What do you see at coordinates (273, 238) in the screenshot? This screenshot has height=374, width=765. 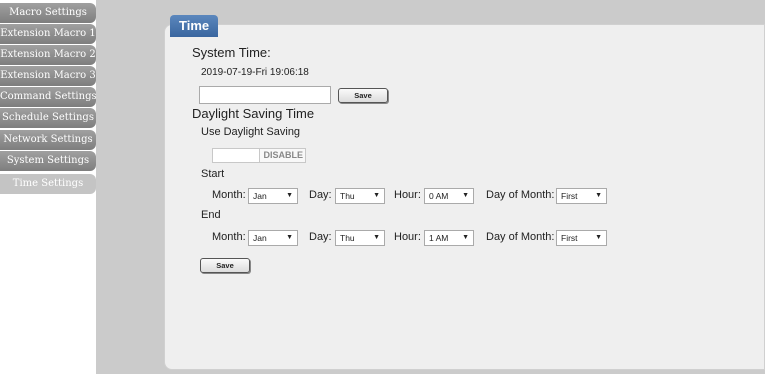 I see `end-month-select: Jan ▼` at bounding box center [273, 238].